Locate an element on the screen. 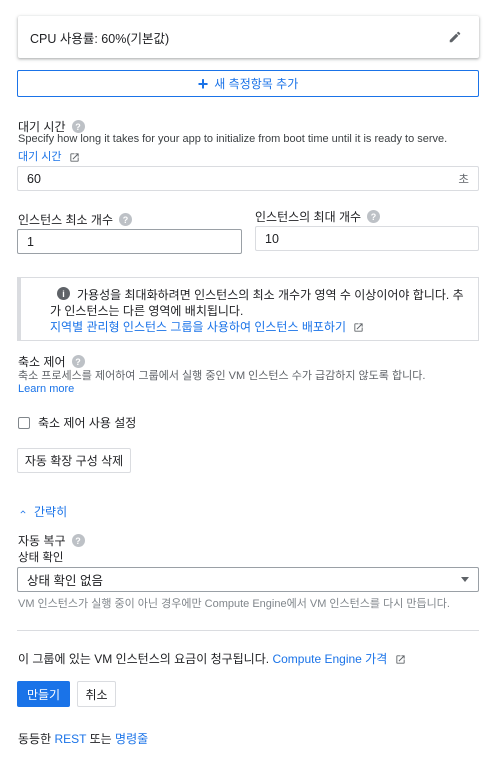  scale-in-checkbox is located at coordinates (24, 423).